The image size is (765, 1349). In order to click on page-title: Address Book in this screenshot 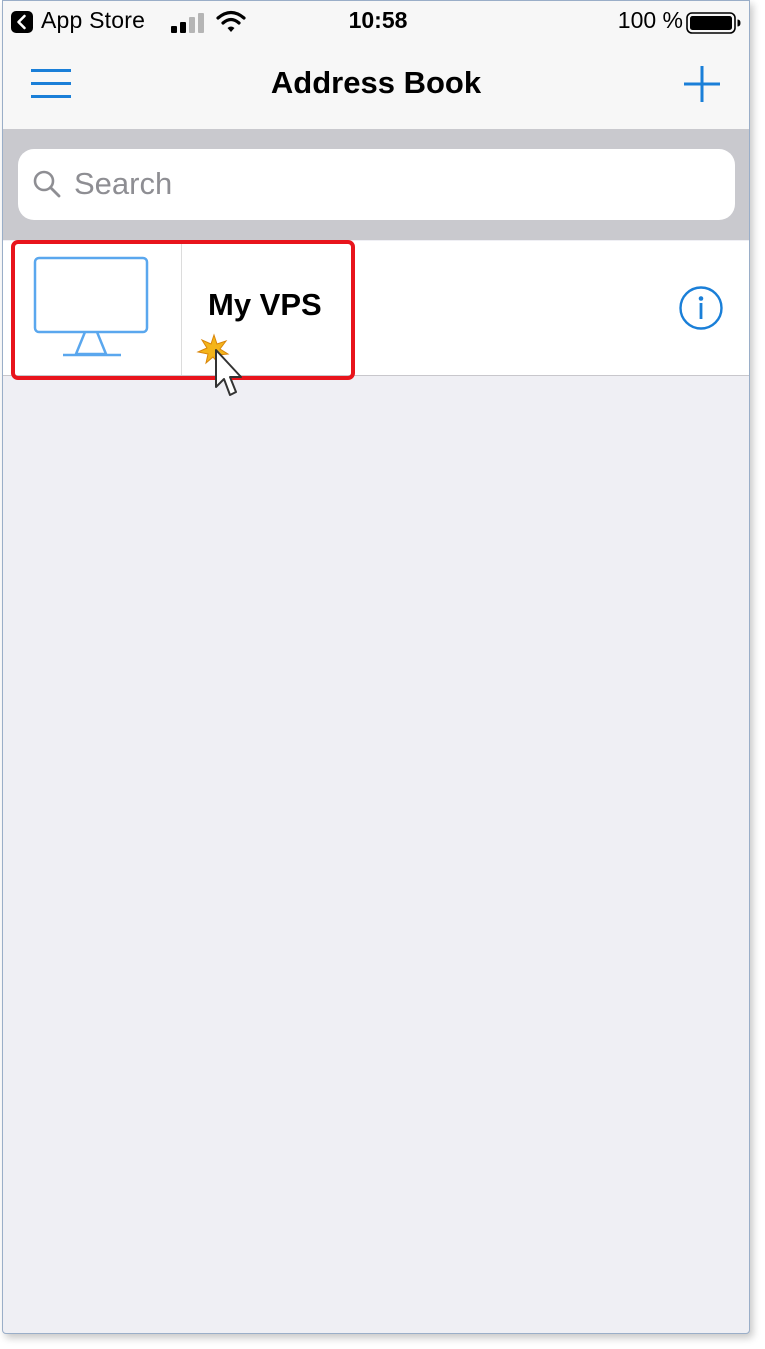, I will do `click(376, 82)`.